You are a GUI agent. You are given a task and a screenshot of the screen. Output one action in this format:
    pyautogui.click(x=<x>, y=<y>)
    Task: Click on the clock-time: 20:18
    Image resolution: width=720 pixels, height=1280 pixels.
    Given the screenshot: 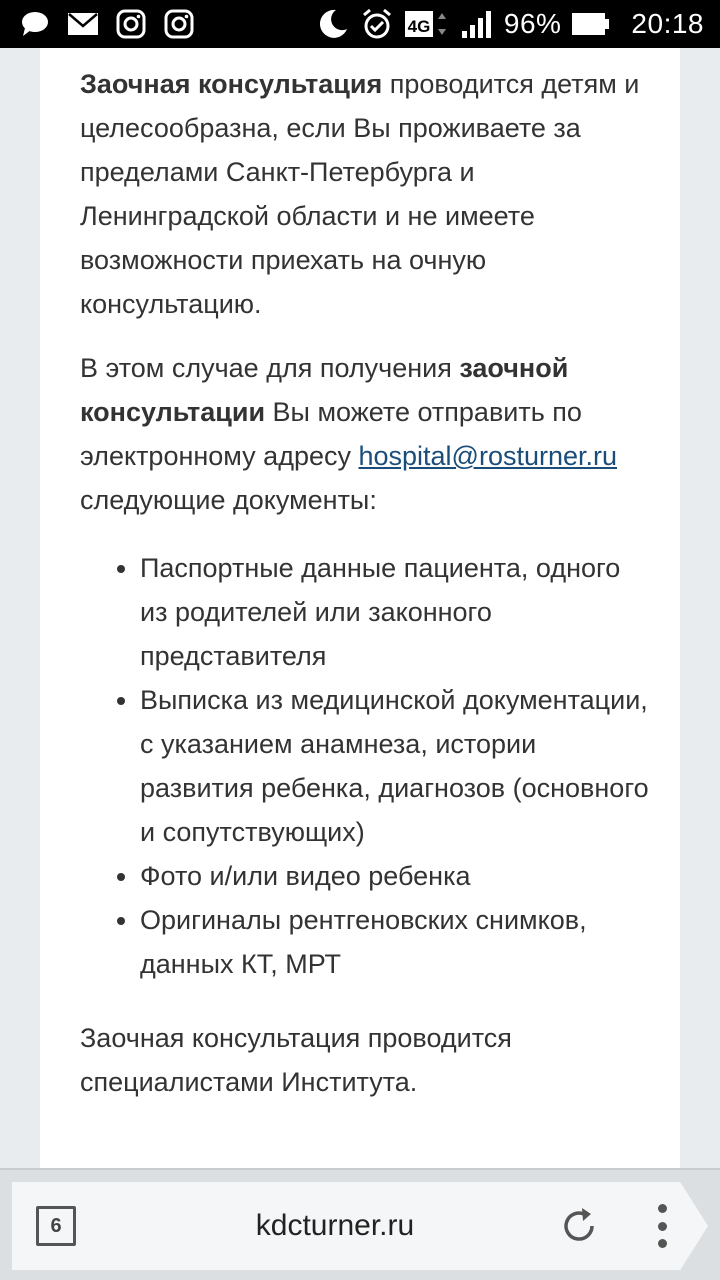 What is the action you would take?
    pyautogui.click(x=667, y=23)
    